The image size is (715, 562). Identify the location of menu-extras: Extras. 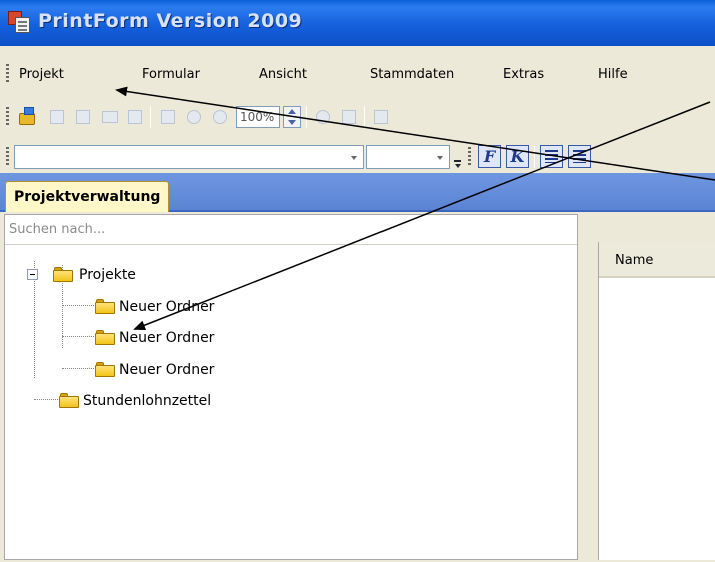
(523, 74).